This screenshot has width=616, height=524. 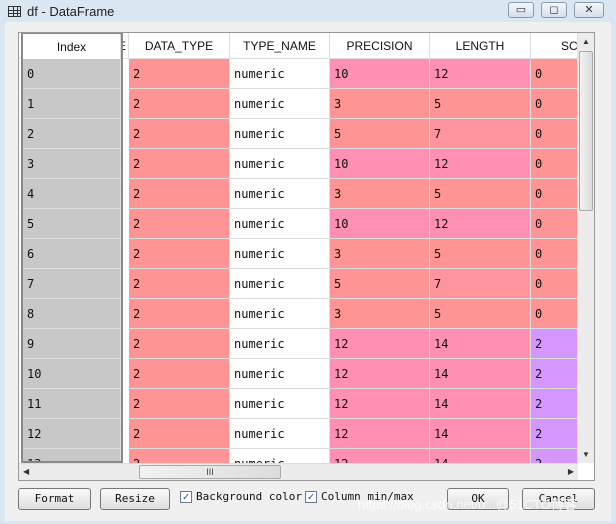 What do you see at coordinates (298, 471) in the screenshot?
I see `horizontal-scrollbar: ◀ III ▶` at bounding box center [298, 471].